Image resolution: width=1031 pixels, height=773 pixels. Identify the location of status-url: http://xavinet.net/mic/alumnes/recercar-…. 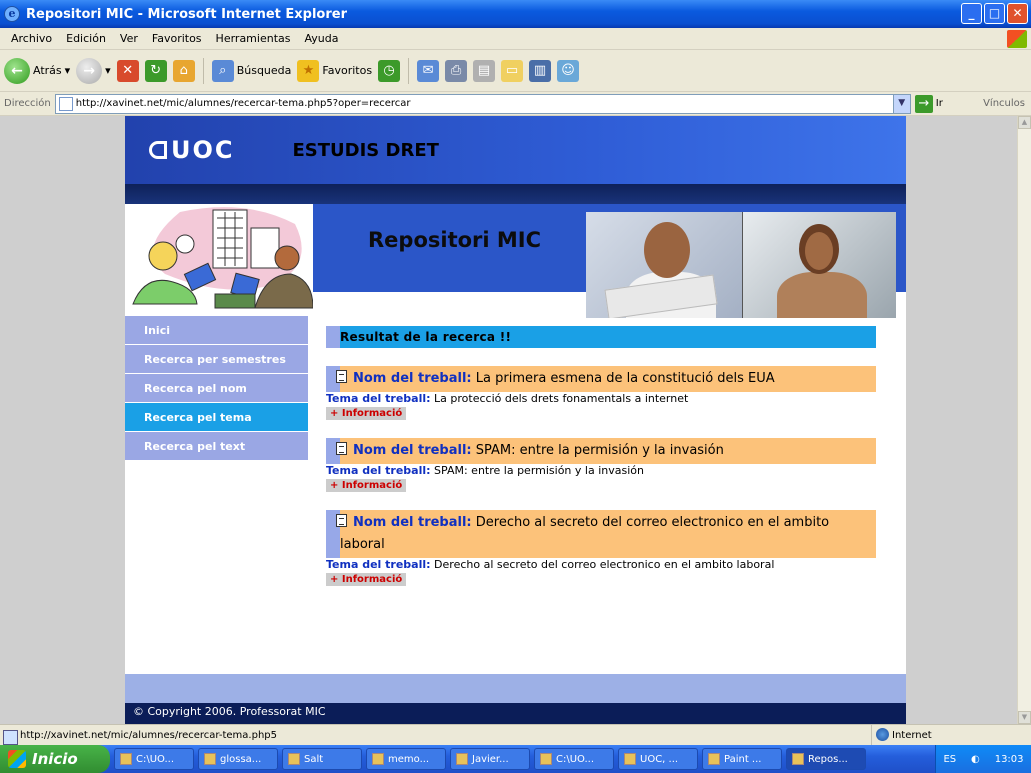
(138, 737).